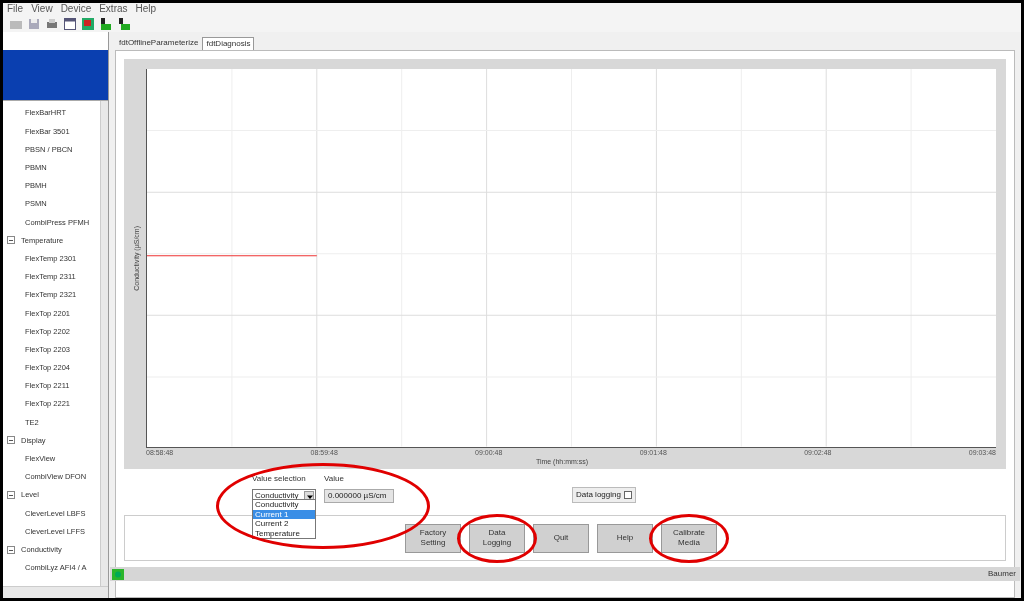  What do you see at coordinates (113, 9) in the screenshot?
I see `menu-item: Extras` at bounding box center [113, 9].